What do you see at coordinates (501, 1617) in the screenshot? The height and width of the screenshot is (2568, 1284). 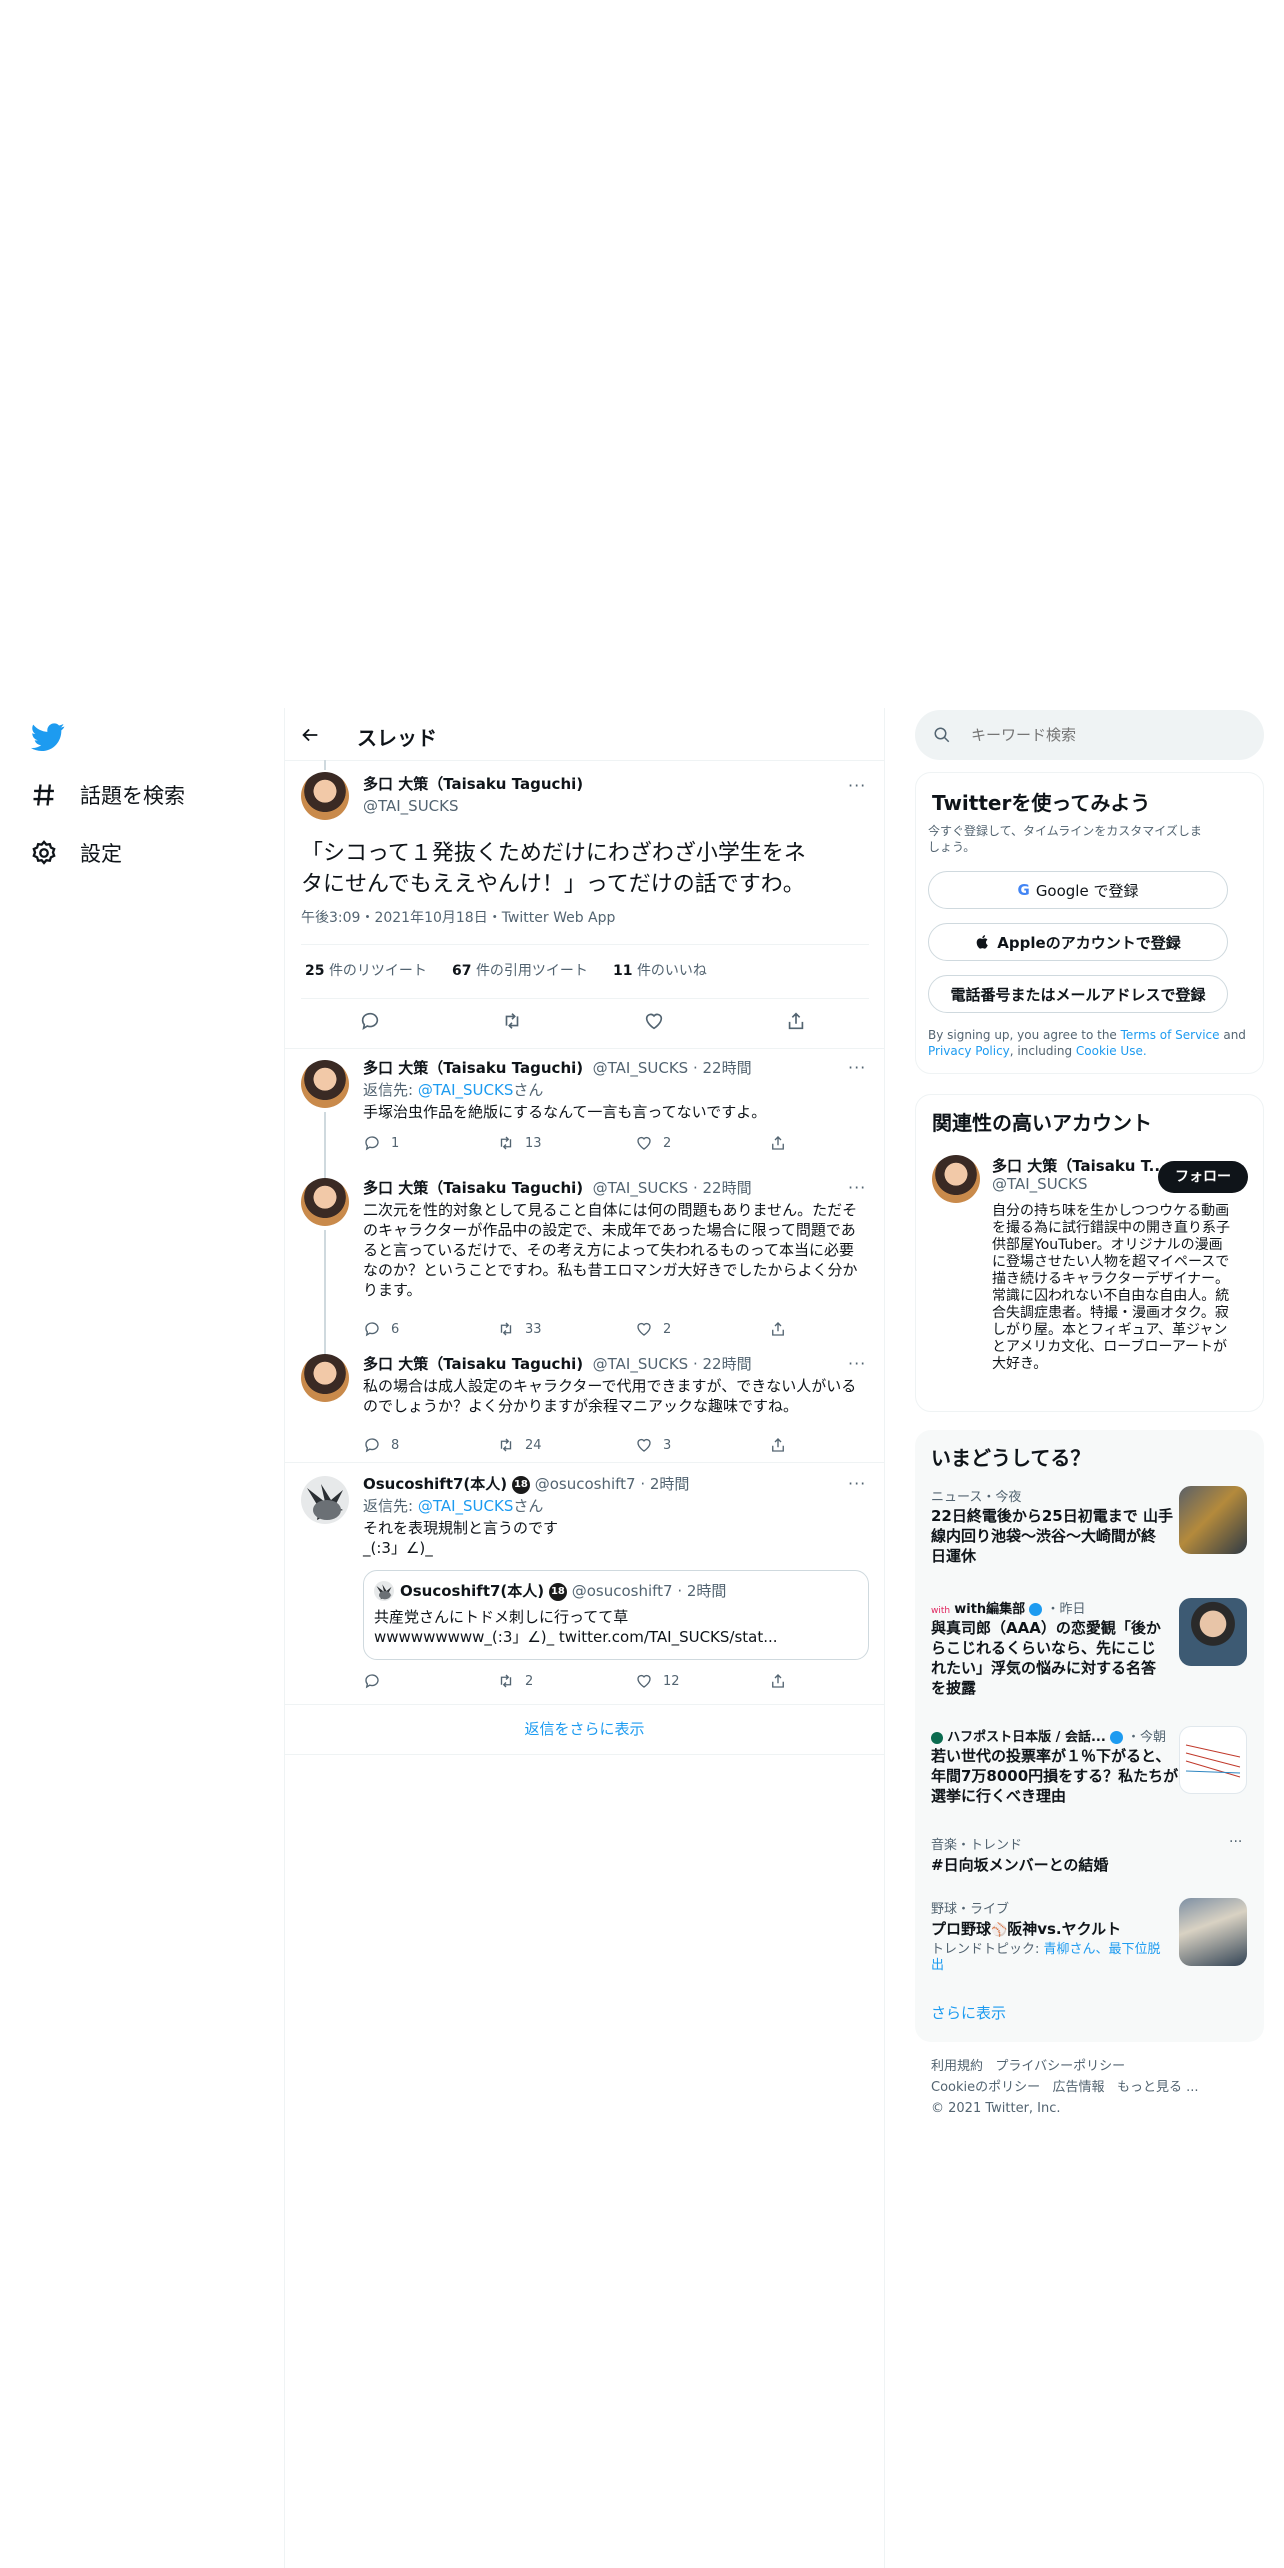 I see `quote-text: 共産党さんにトドメ刺しに行ってて草` at bounding box center [501, 1617].